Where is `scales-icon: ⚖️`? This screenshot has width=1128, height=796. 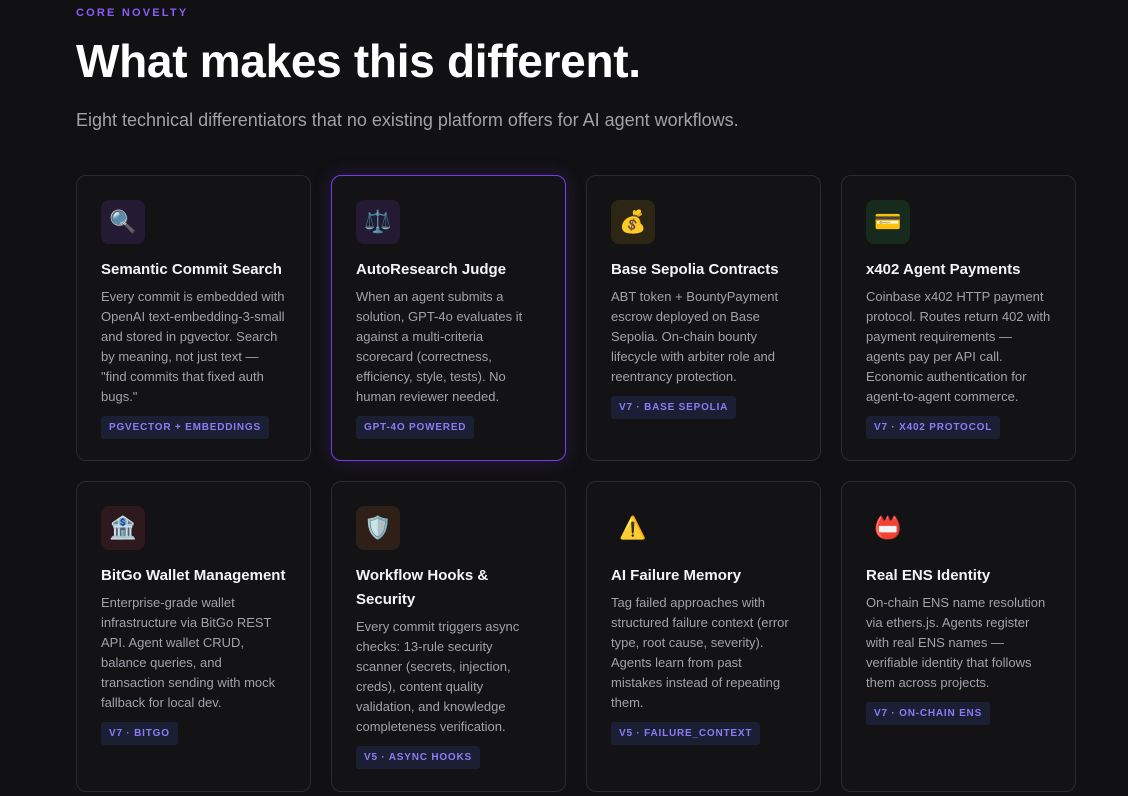
scales-icon: ⚖️ is located at coordinates (378, 222).